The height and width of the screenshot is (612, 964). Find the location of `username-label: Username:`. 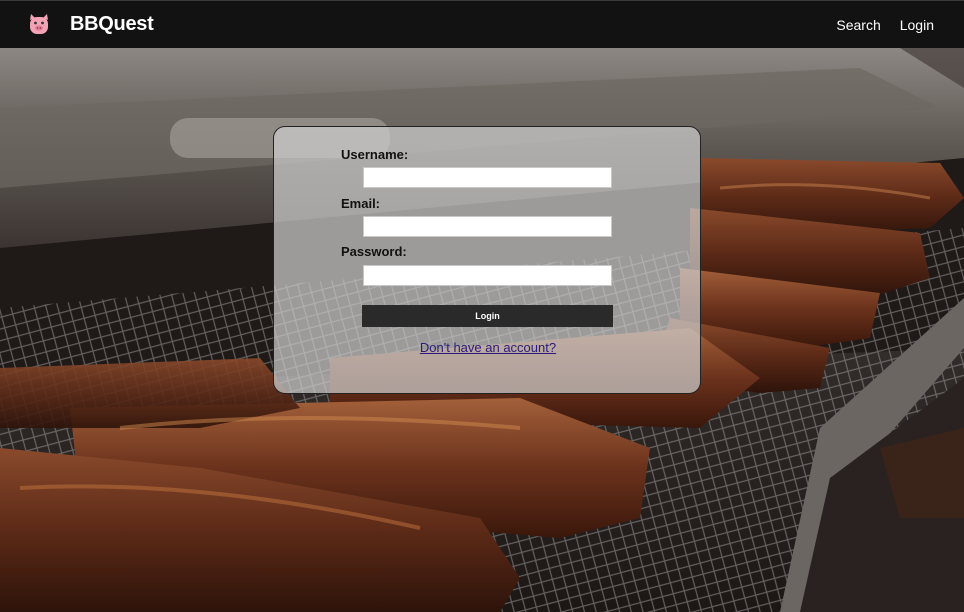

username-label: Username: is located at coordinates (375, 154).